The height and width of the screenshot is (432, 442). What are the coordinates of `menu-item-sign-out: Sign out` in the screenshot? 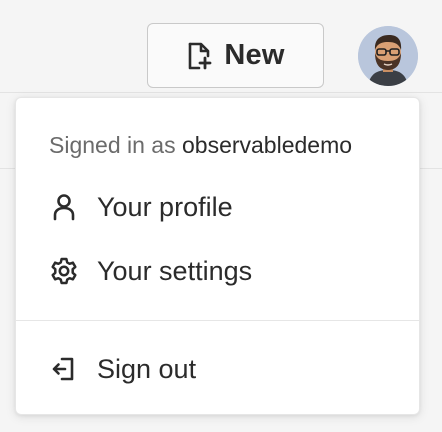 It's located at (218, 369).